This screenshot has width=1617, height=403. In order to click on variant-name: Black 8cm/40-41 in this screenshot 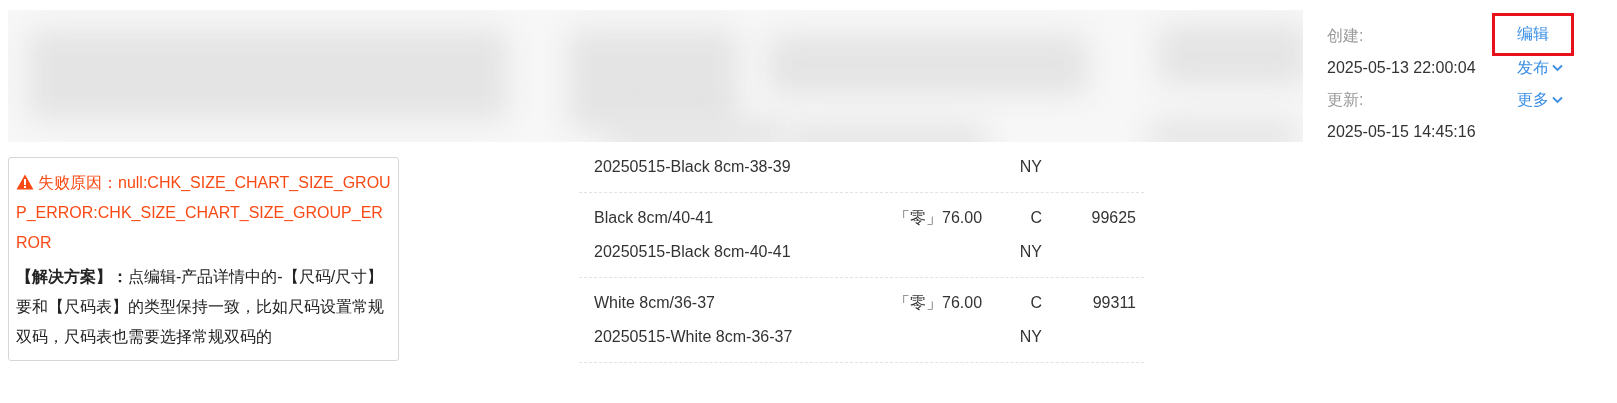, I will do `click(654, 218)`.